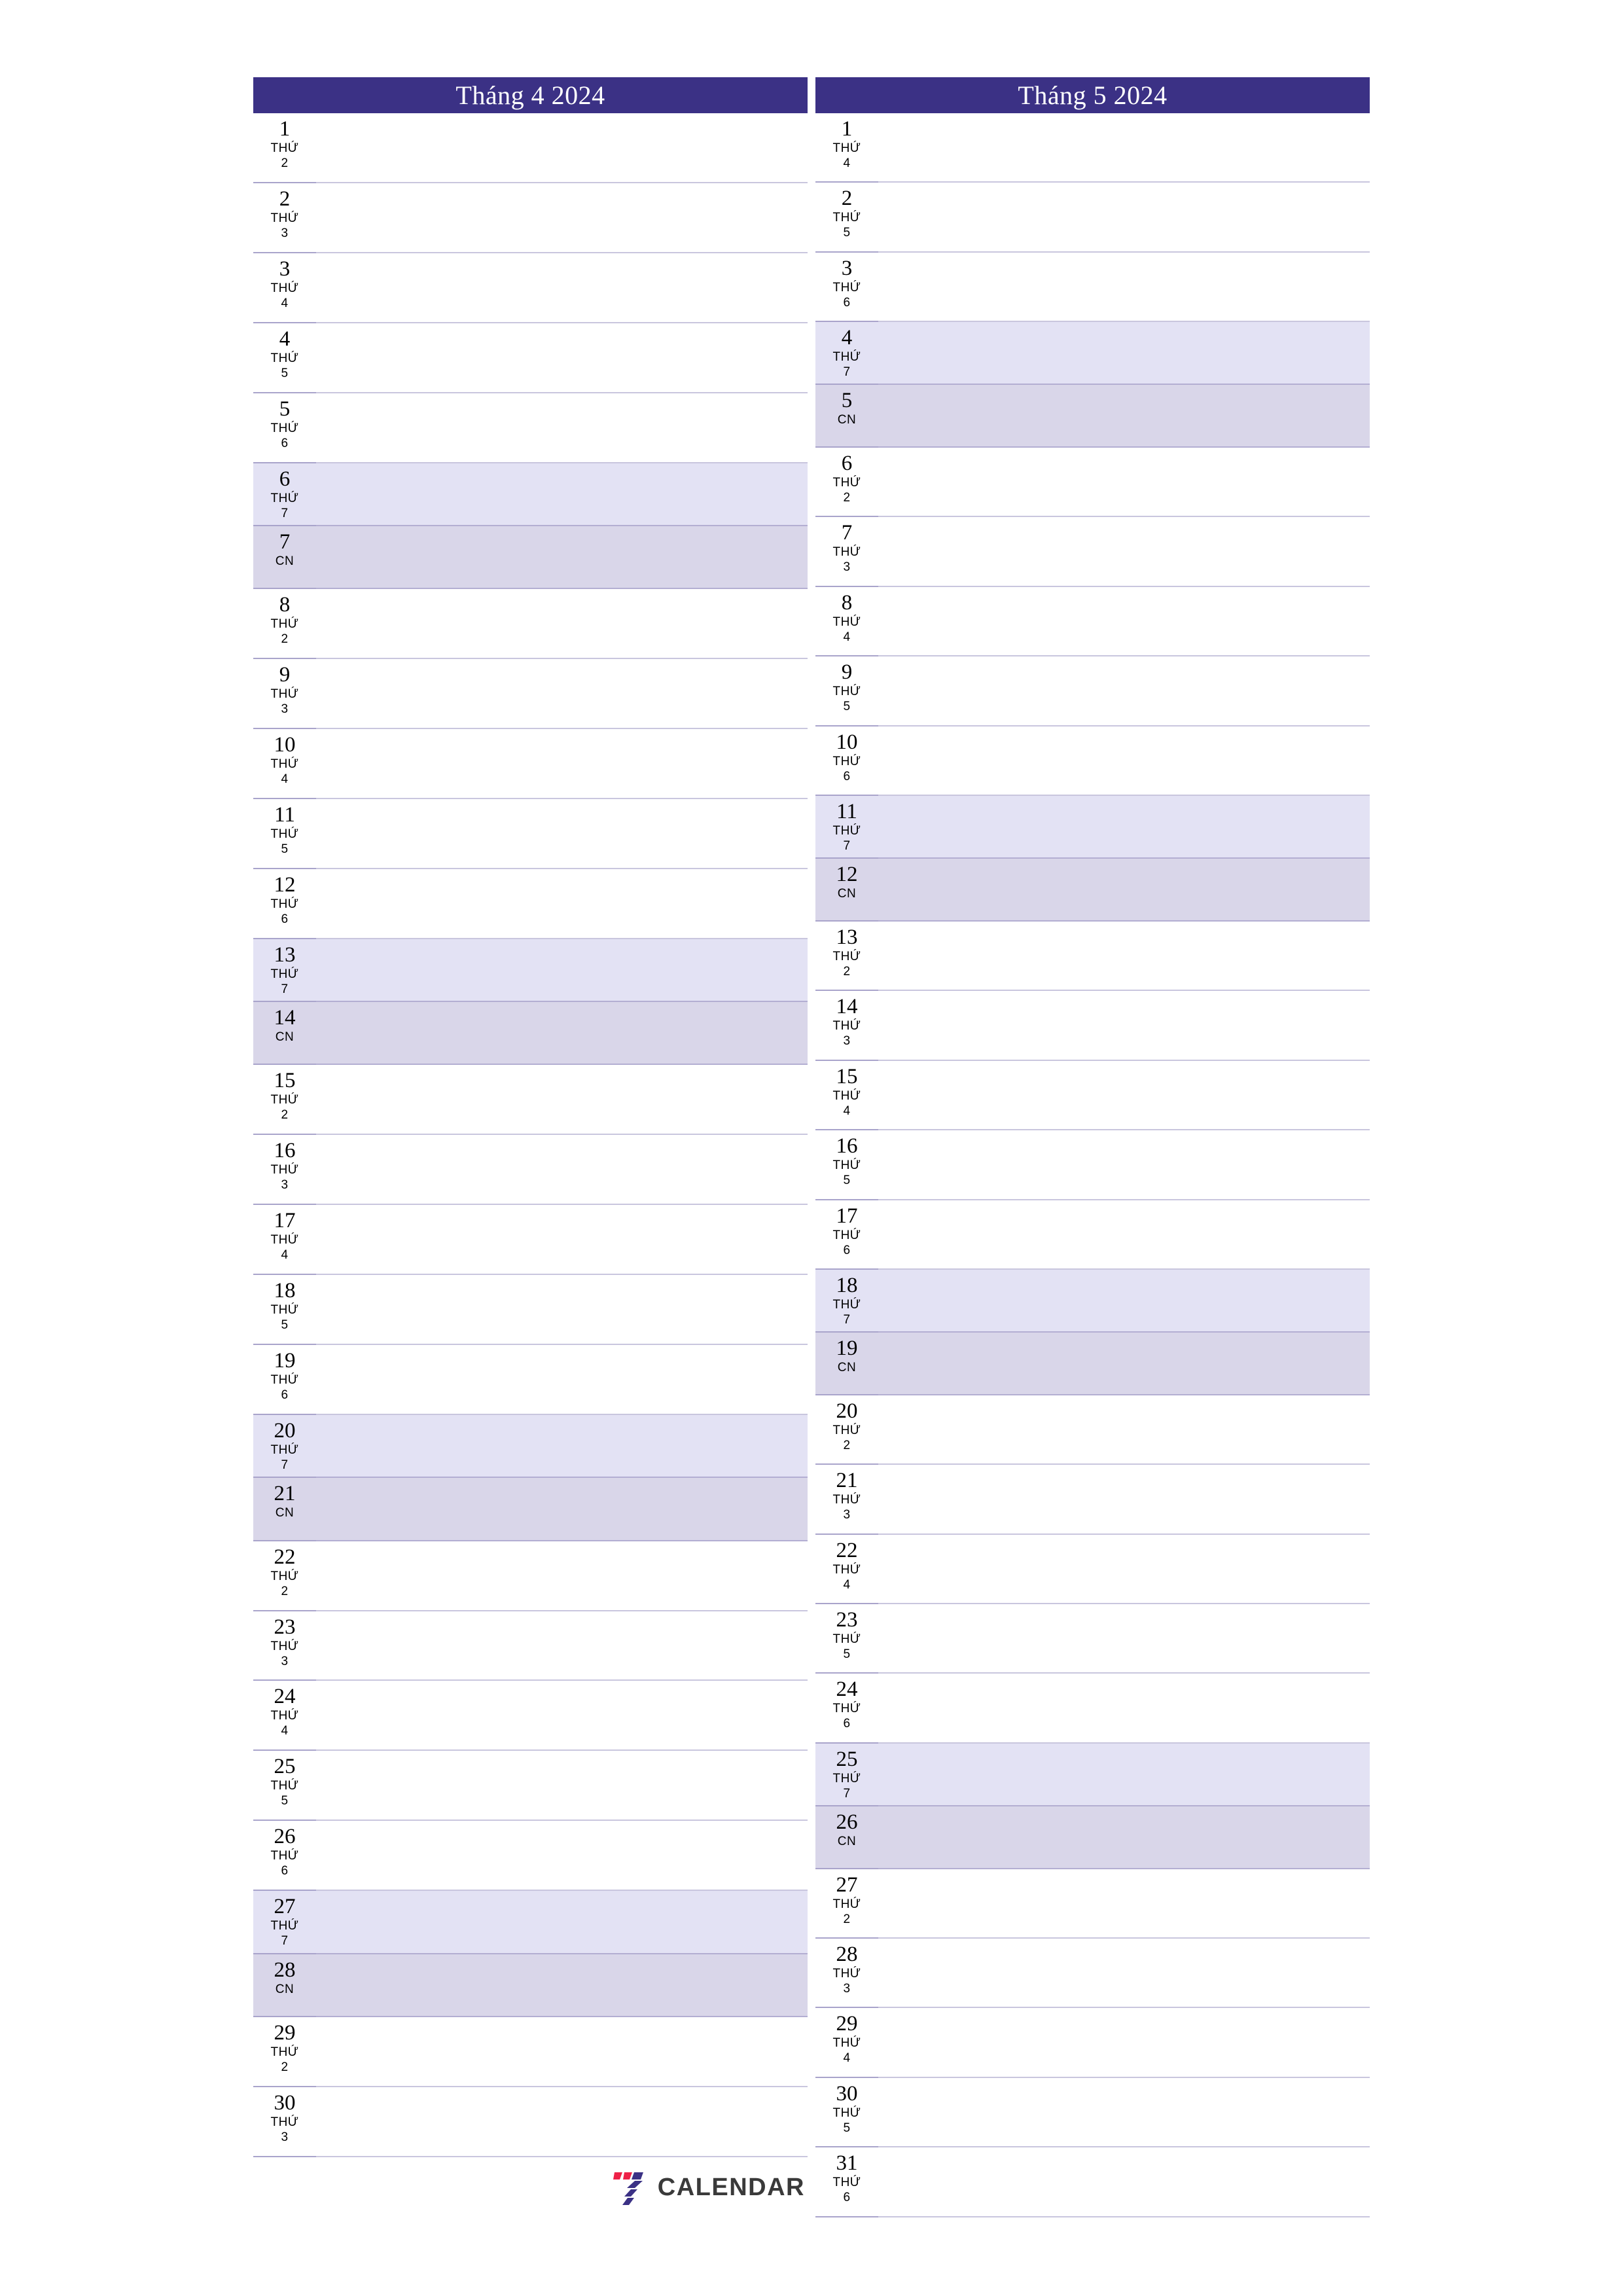 The image size is (1623, 2296). What do you see at coordinates (1092, 552) in the screenshot?
I see `day-row: 7 THỨ 3` at bounding box center [1092, 552].